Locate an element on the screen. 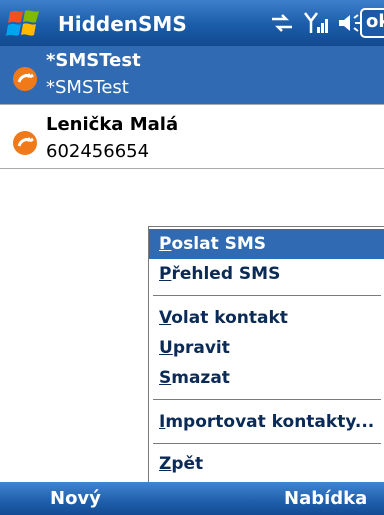 This screenshot has height=515, width=384. menu-item-label: pravit is located at coordinates (201, 348).